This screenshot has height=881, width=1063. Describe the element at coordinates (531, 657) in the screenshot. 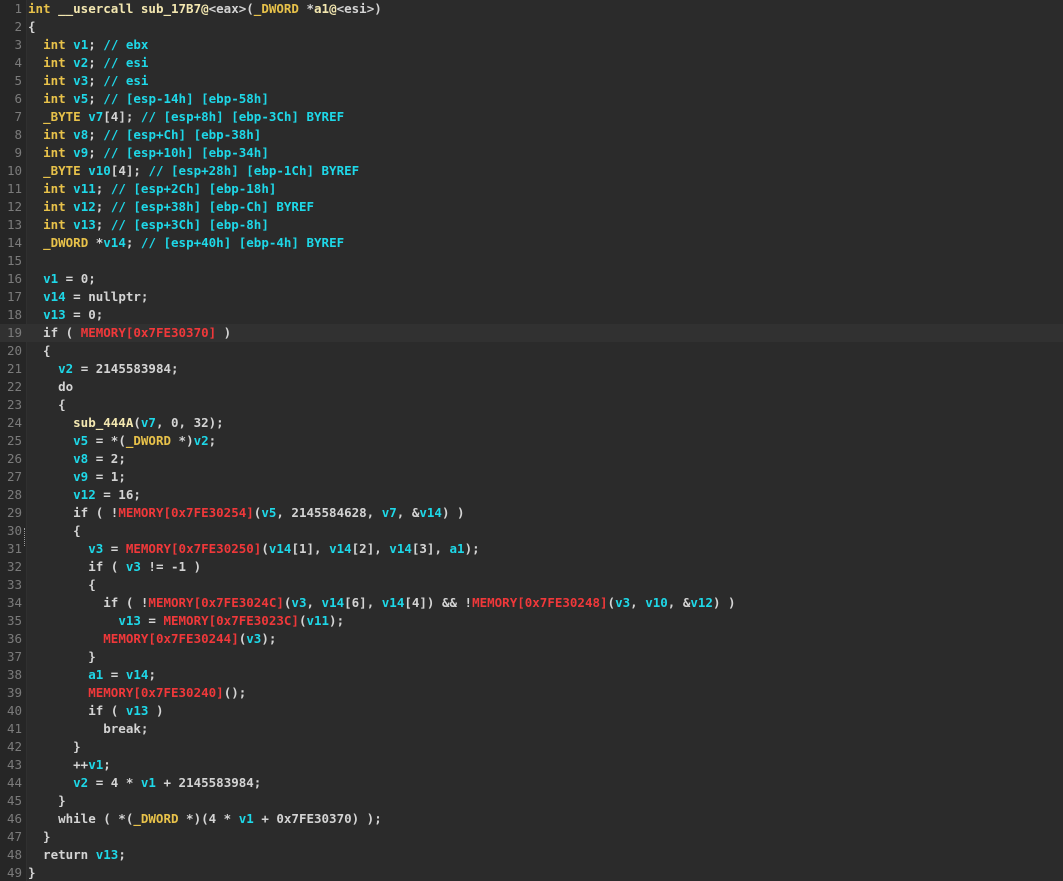

I see `code-line: 37 }` at that location.